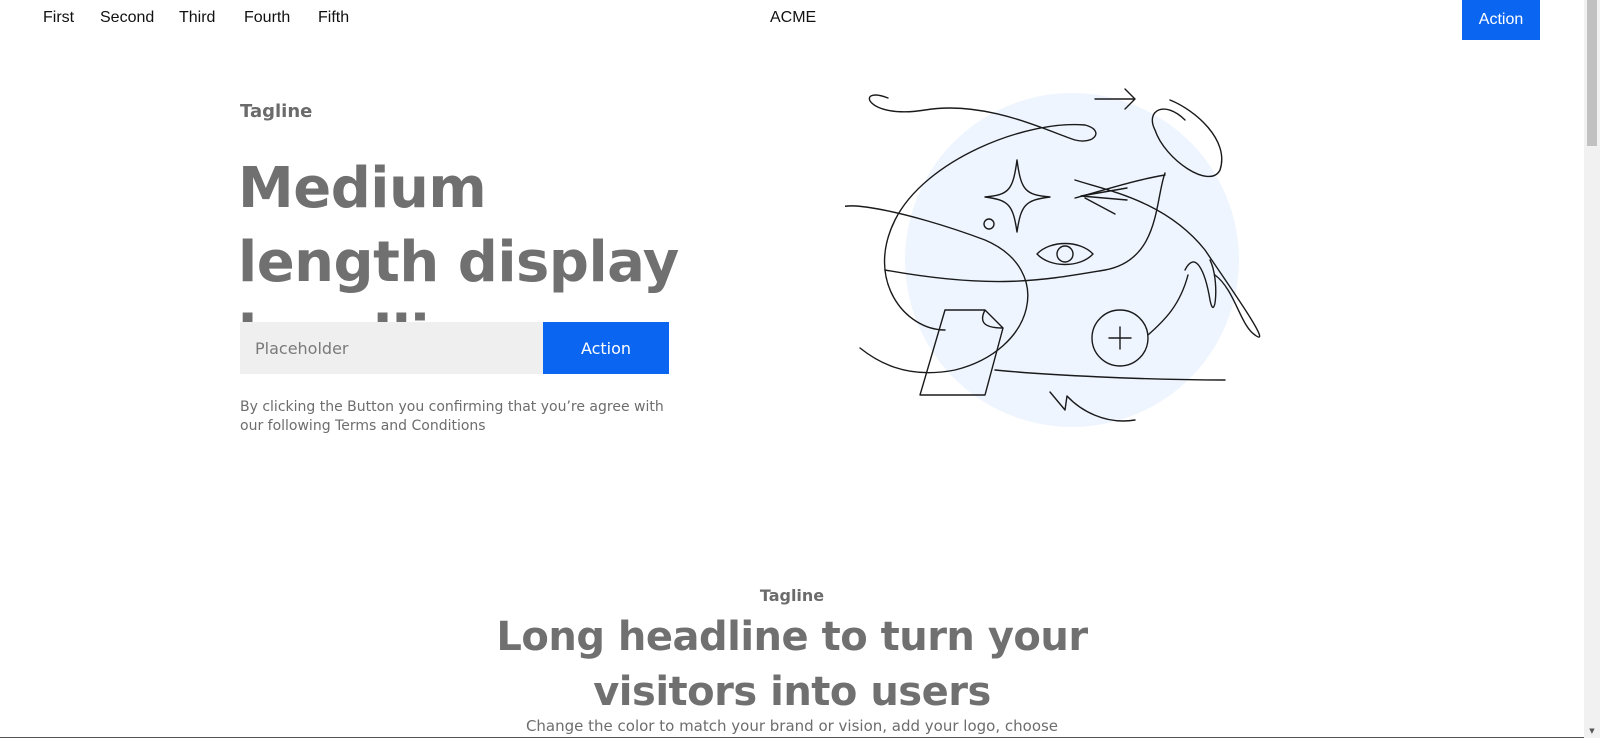  Describe the element at coordinates (391, 348) in the screenshot. I see `signup-input` at that location.